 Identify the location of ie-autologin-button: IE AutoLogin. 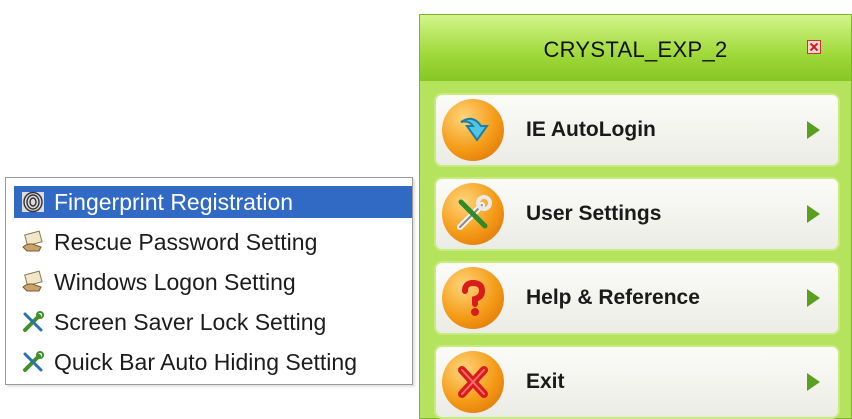
(637, 130).